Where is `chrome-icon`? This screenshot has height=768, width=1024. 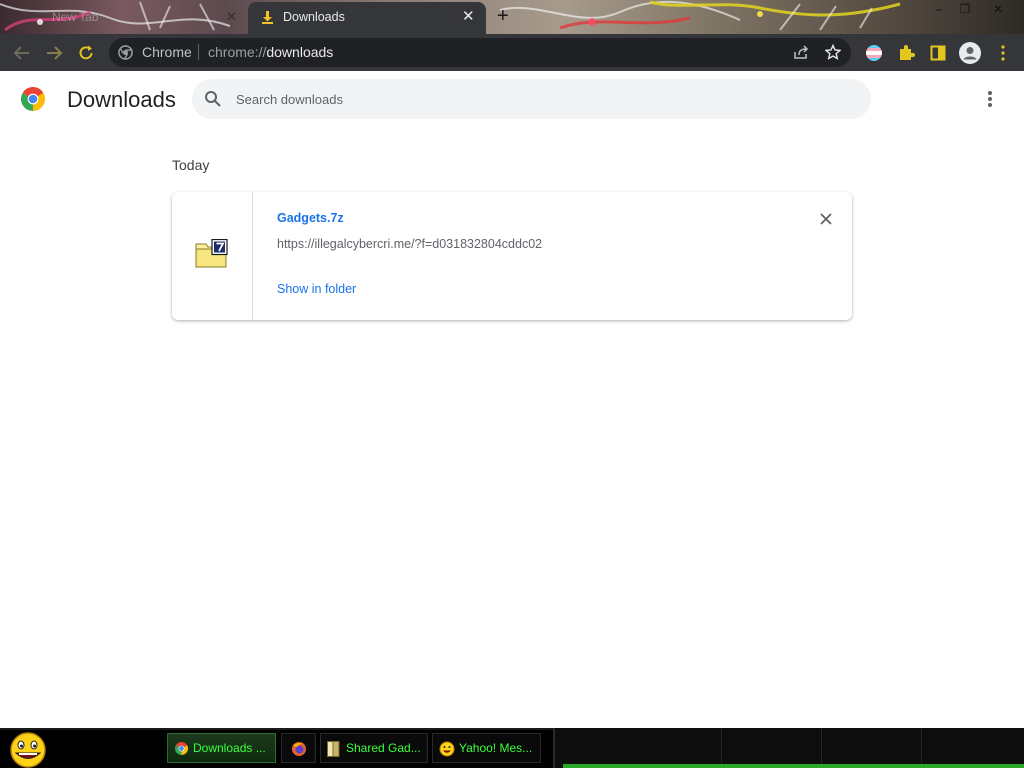 chrome-icon is located at coordinates (181, 748).